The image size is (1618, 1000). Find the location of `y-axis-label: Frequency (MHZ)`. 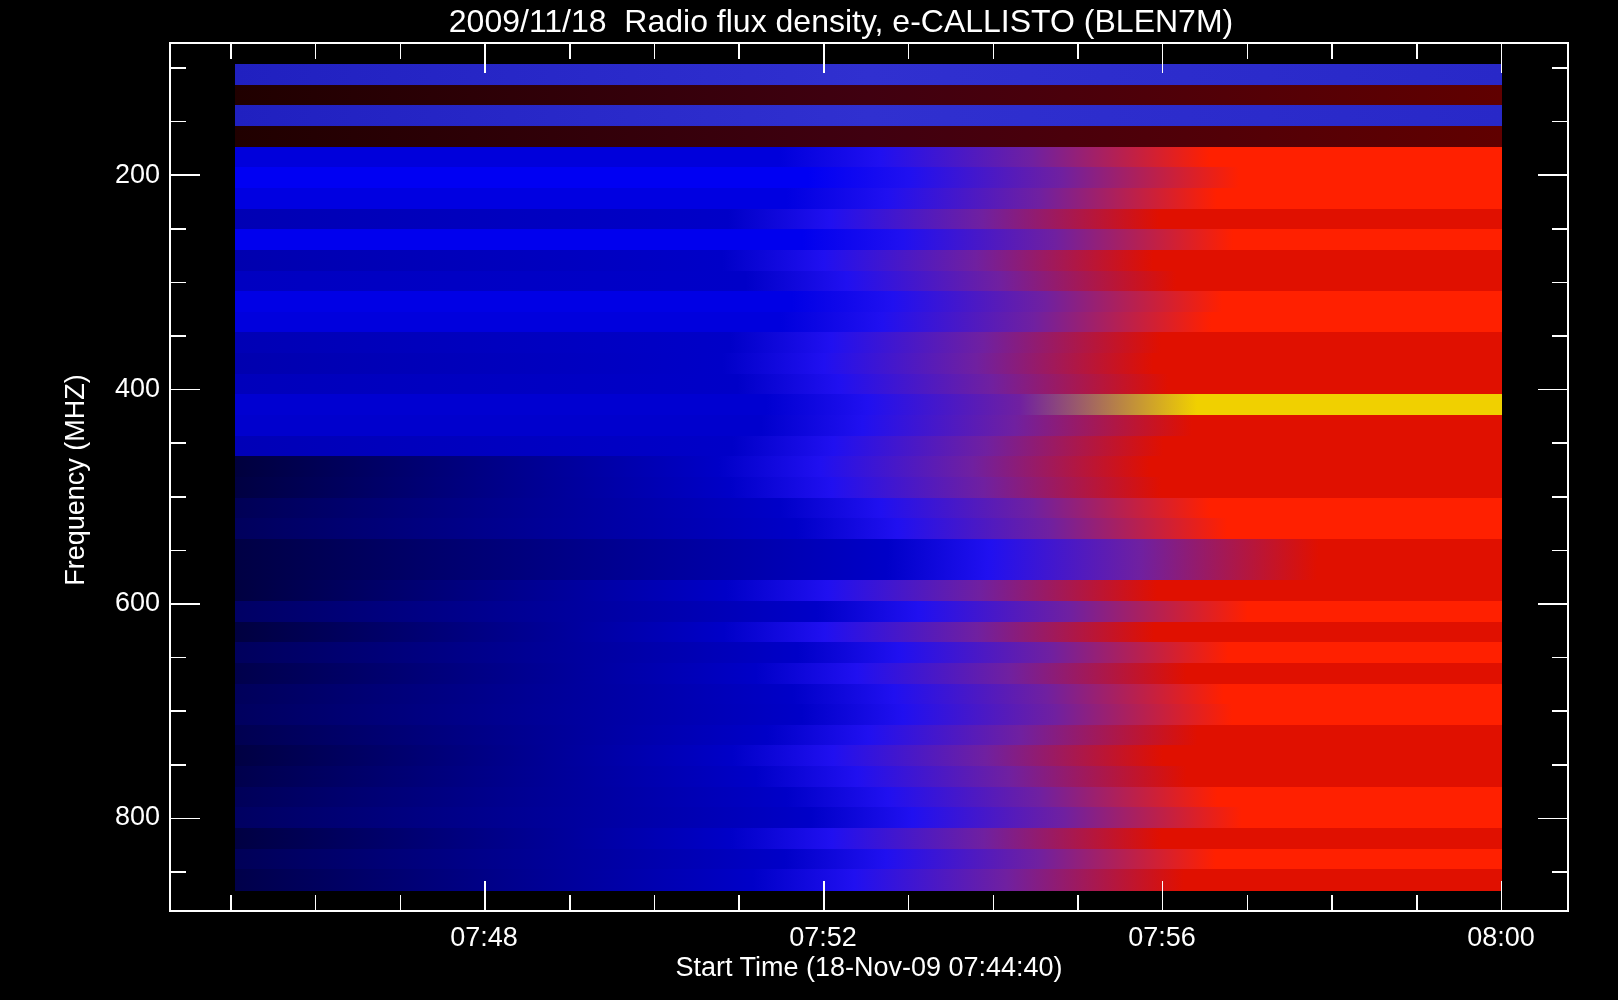

y-axis-label: Frequency (MHZ) is located at coordinates (75, 480).